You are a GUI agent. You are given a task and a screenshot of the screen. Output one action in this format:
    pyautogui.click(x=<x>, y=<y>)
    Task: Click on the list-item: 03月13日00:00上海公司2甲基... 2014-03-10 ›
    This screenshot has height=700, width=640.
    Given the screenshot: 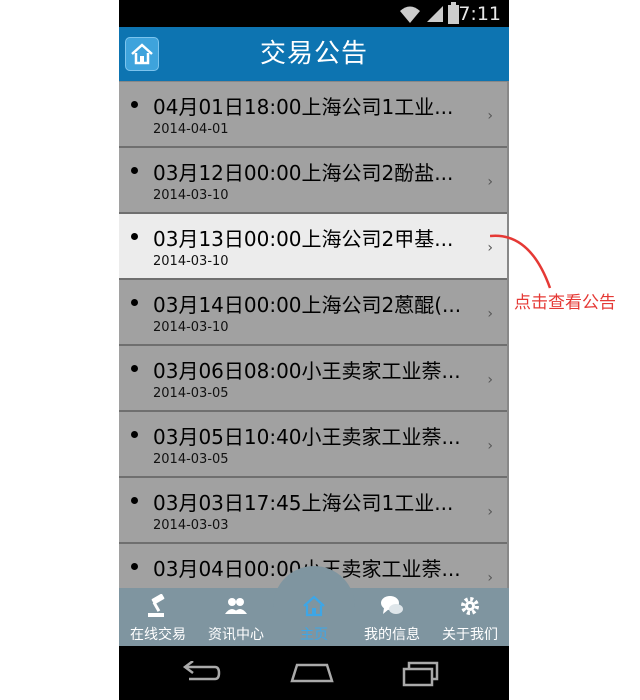 What is the action you would take?
    pyautogui.click(x=313, y=247)
    